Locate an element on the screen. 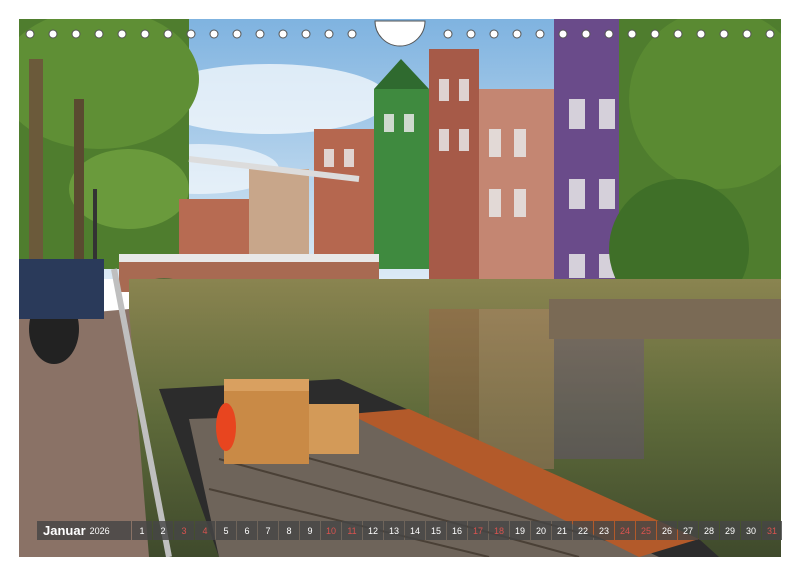 The height and width of the screenshot is (577, 800). day-cell: 3 is located at coordinates (184, 530).